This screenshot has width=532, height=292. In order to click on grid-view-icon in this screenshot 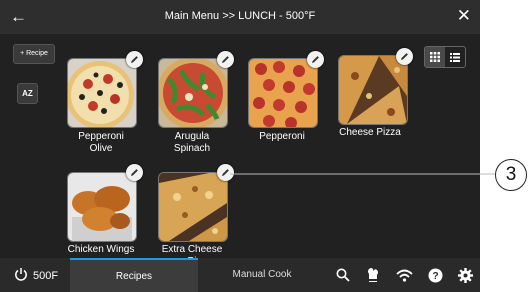, I will do `click(435, 57)`.